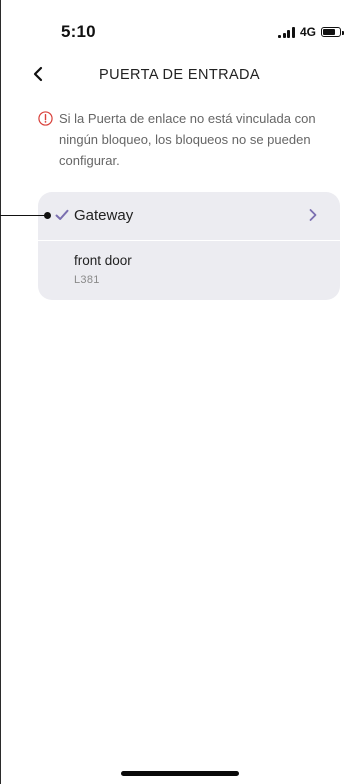 The height and width of the screenshot is (784, 359). I want to click on callout-line, so click(24, 216).